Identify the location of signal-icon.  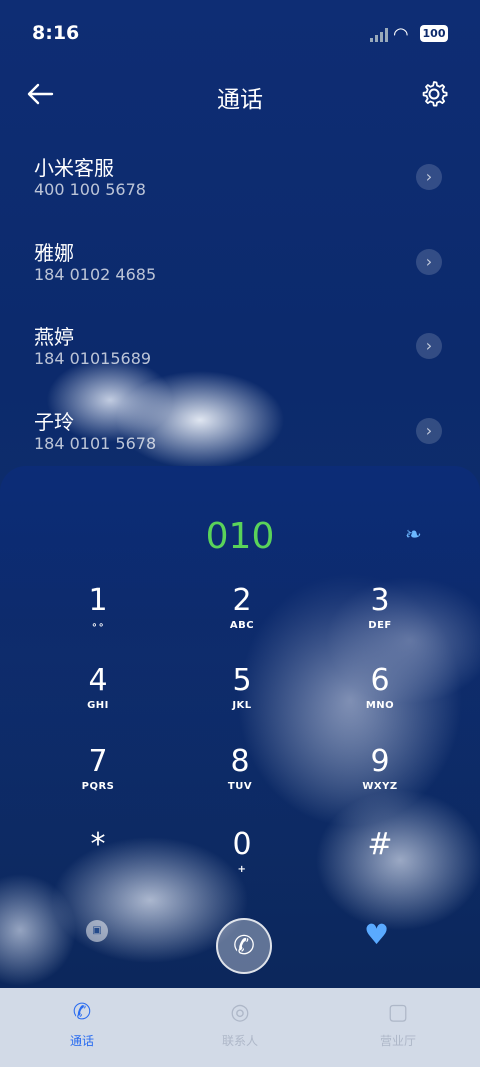
(379, 35).